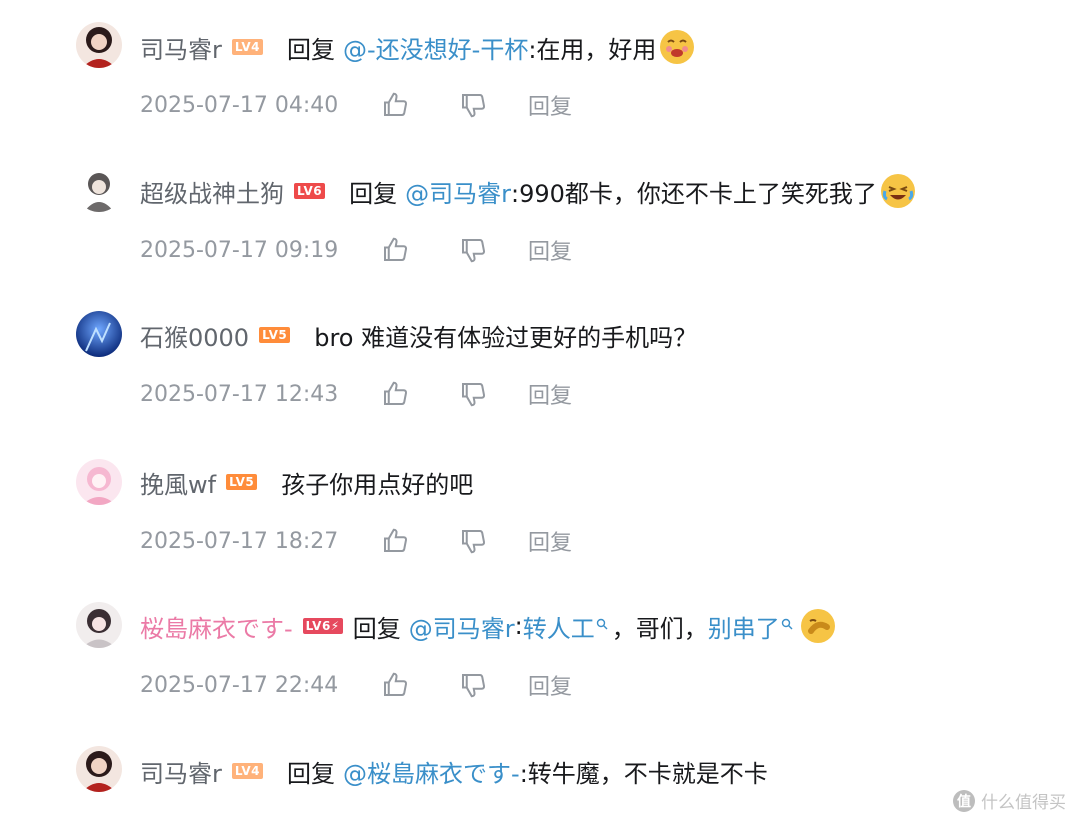  Describe the element at coordinates (310, 191) in the screenshot. I see `level-badge: LV6` at that location.